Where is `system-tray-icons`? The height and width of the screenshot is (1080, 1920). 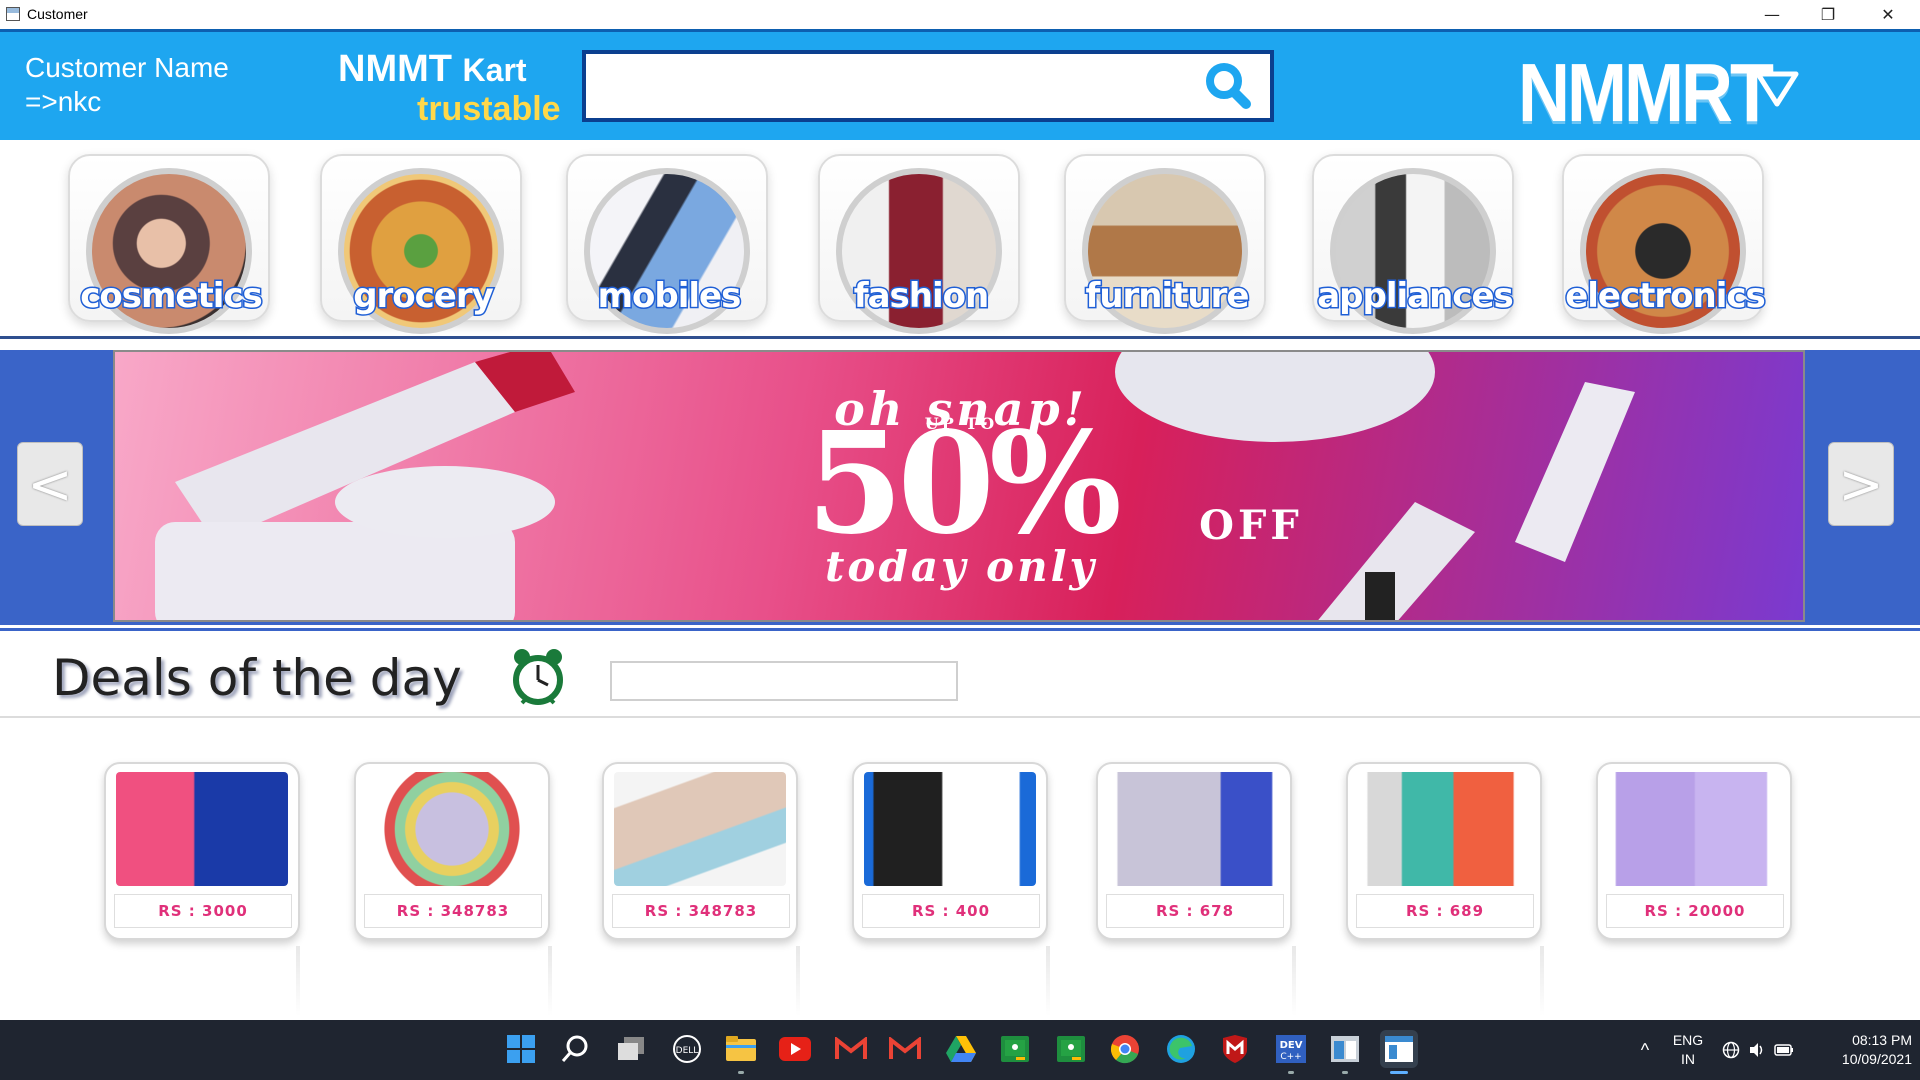
system-tray-icons is located at coordinates (1760, 1050).